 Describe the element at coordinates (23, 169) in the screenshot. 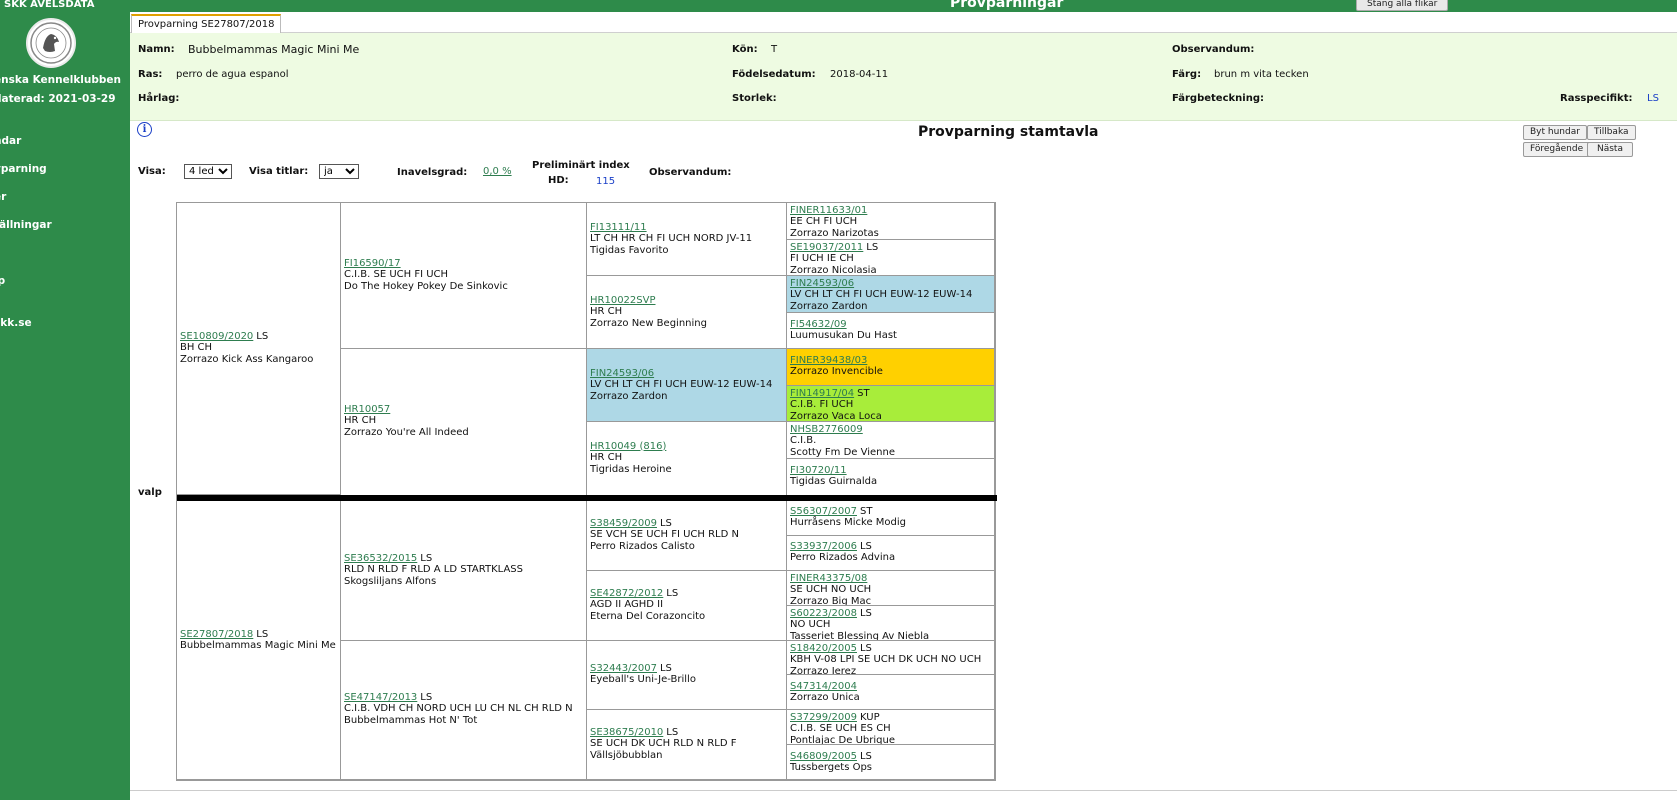

I see `sidebar-item-provparning: vparning` at that location.